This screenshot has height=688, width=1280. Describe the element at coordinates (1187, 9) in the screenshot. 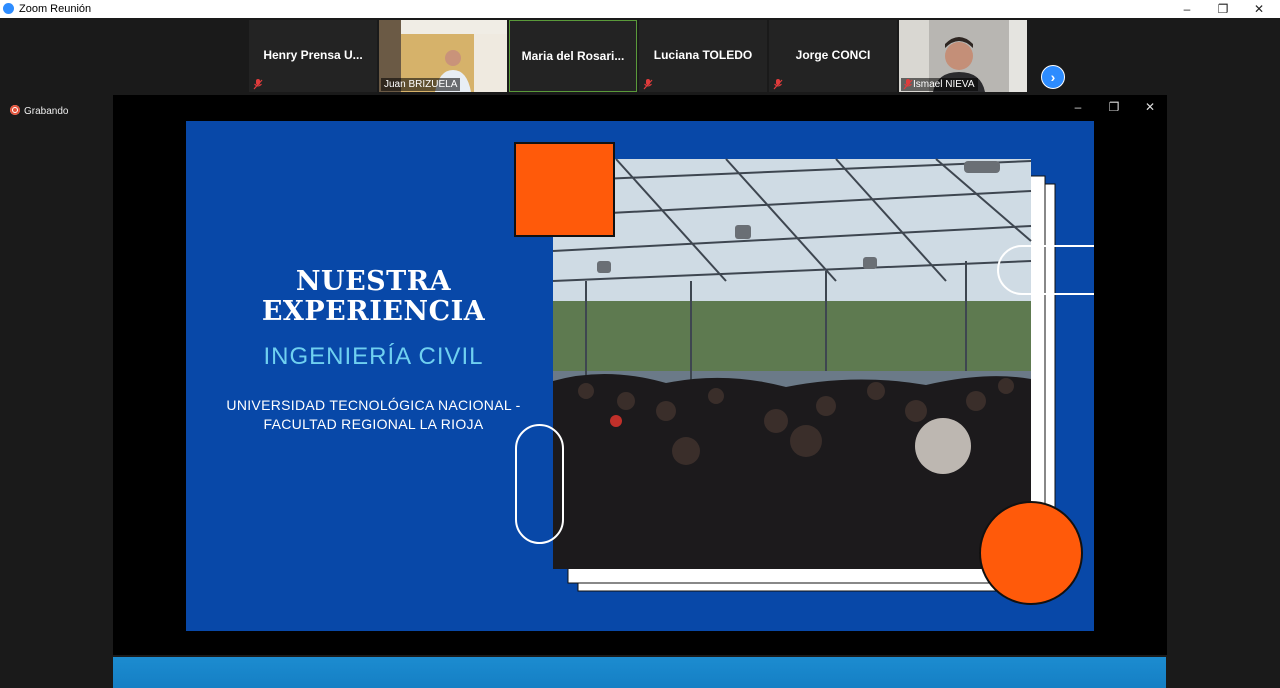

I see `minimize-button: –` at that location.